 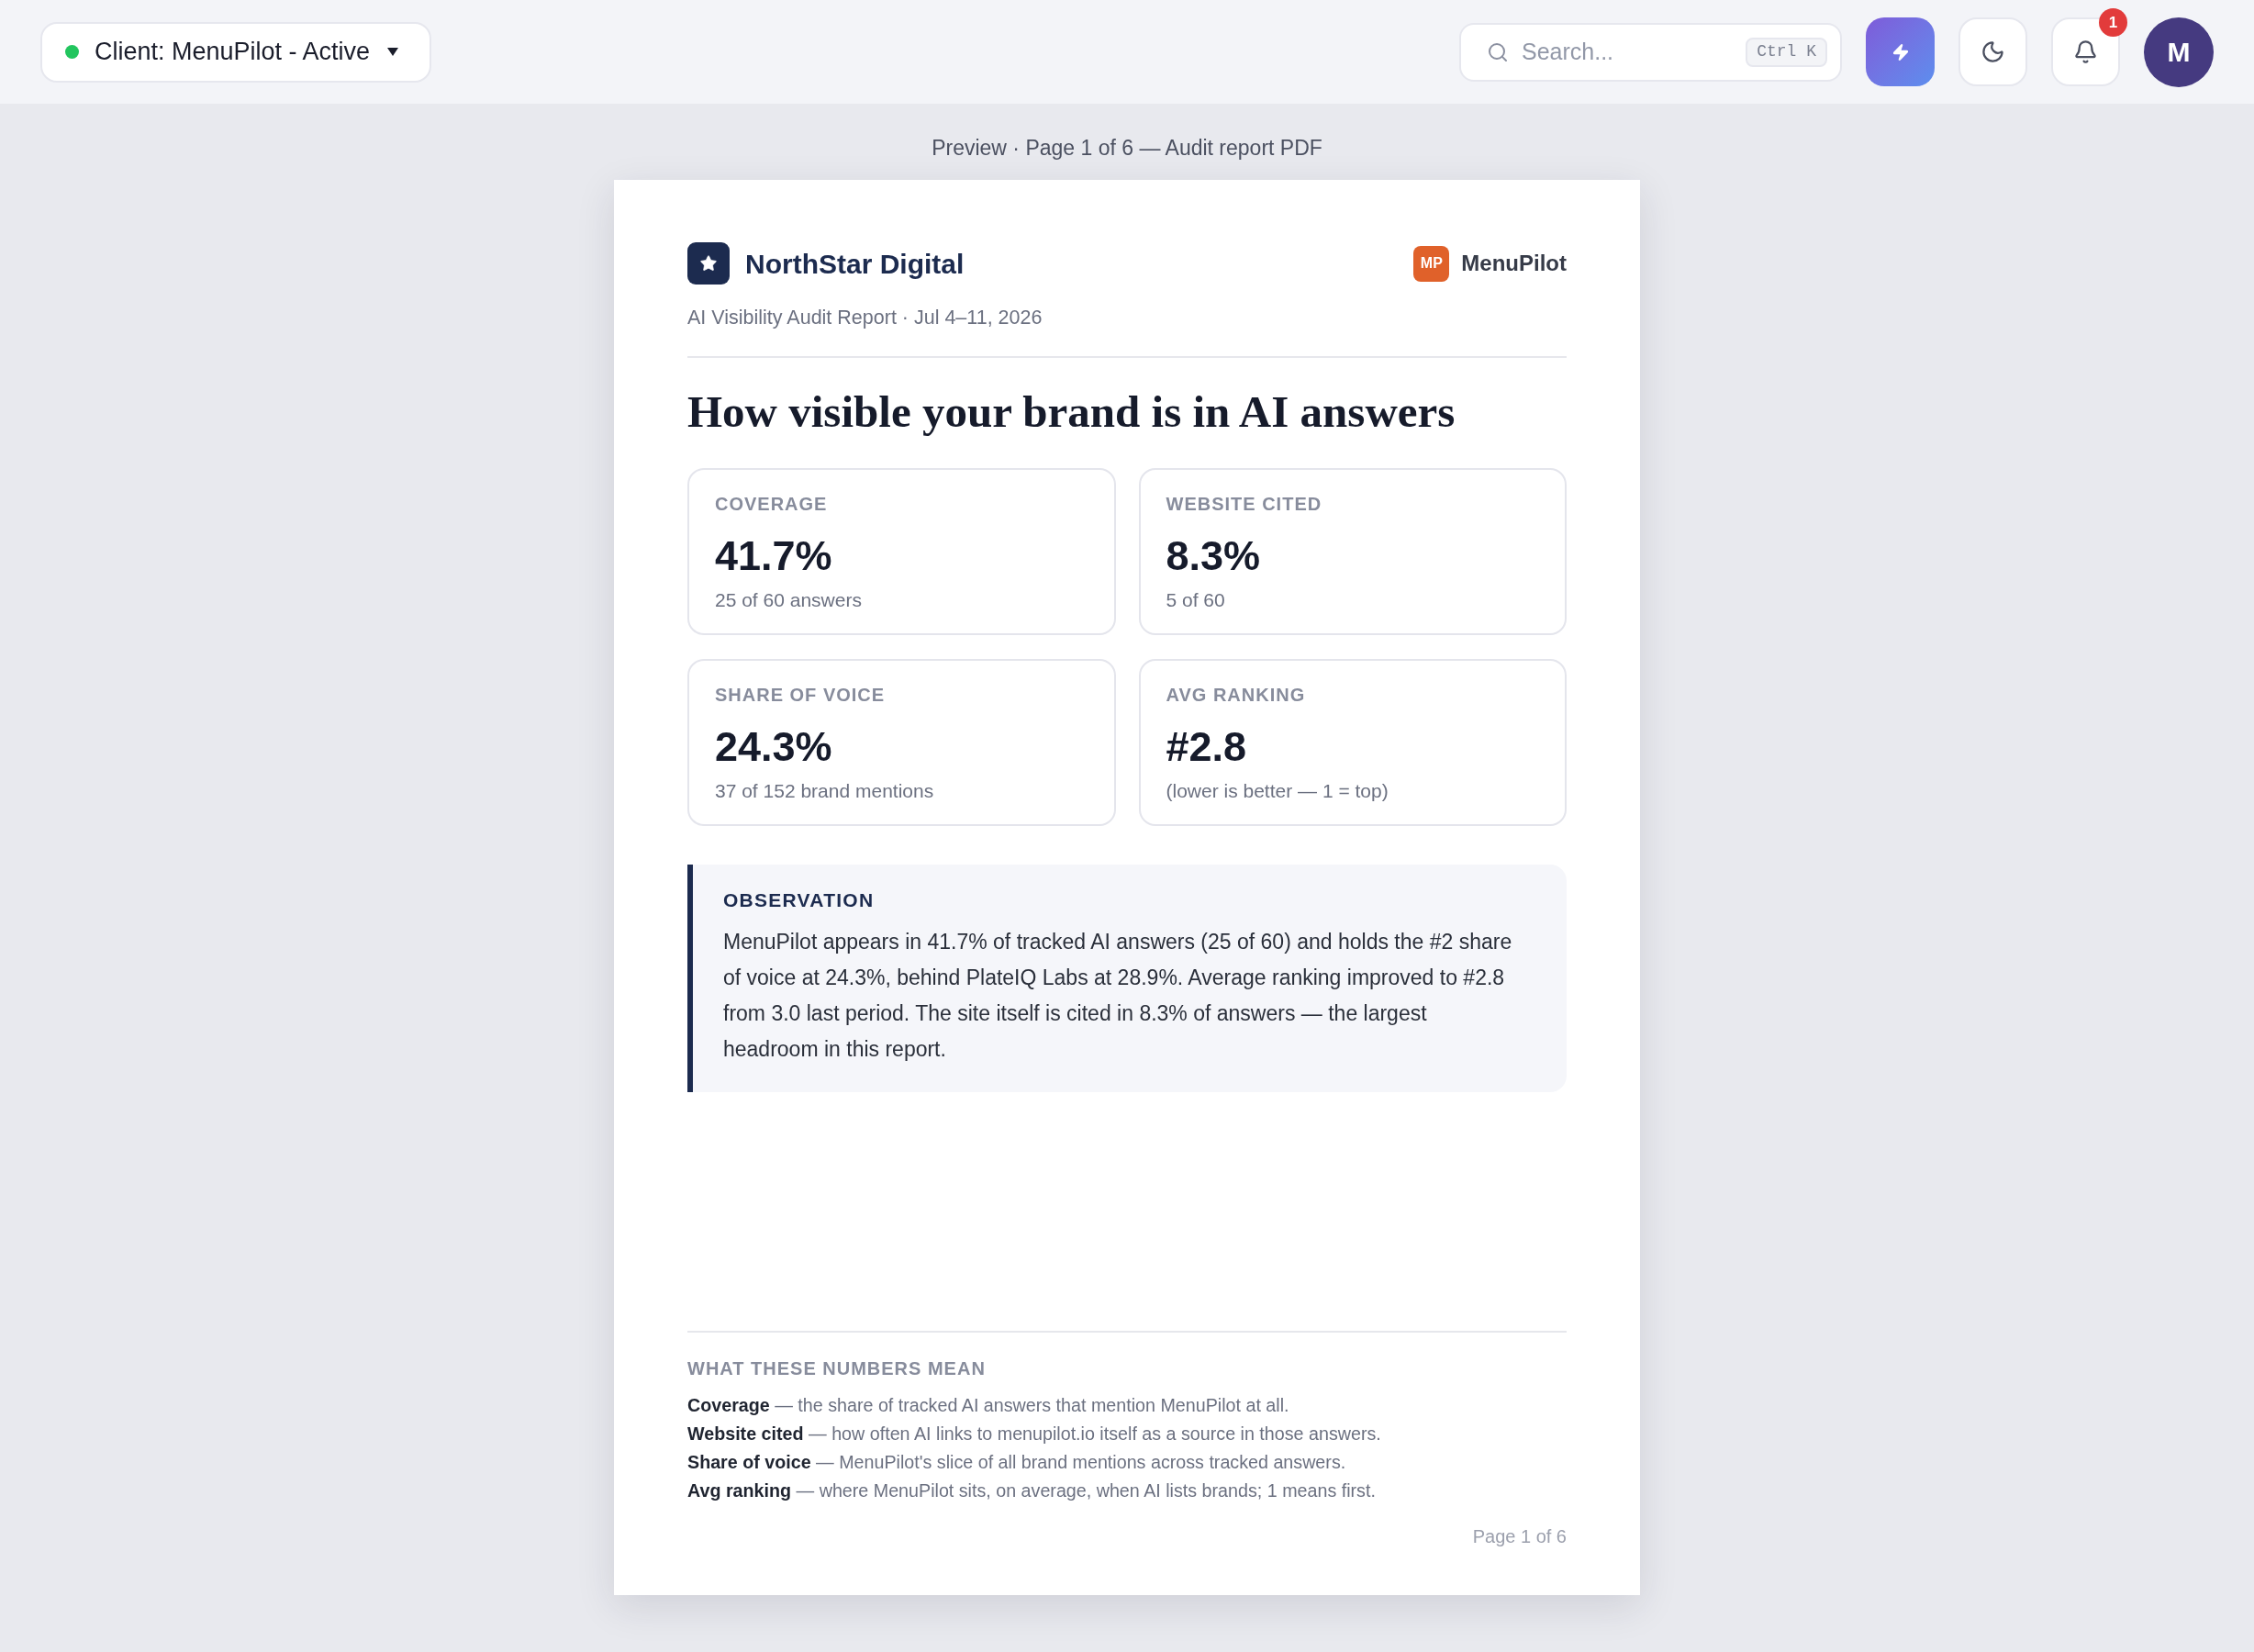 What do you see at coordinates (800, 900) in the screenshot?
I see `observation-title: OBSERVATION` at bounding box center [800, 900].